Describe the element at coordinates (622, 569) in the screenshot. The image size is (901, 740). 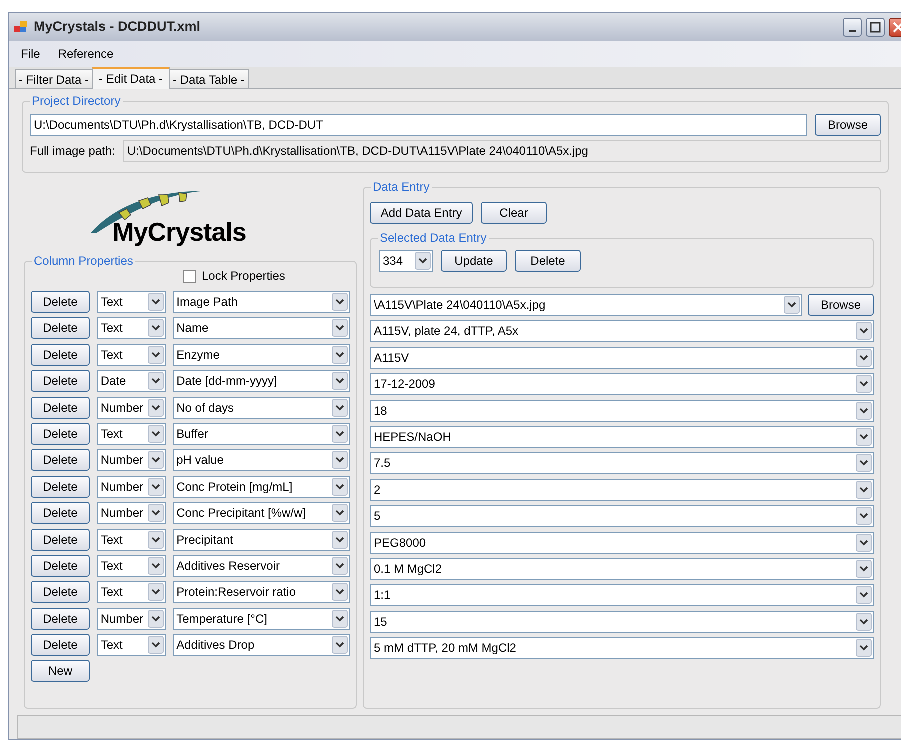
I see `value-dropdown: 0.1 M MgCl2` at that location.